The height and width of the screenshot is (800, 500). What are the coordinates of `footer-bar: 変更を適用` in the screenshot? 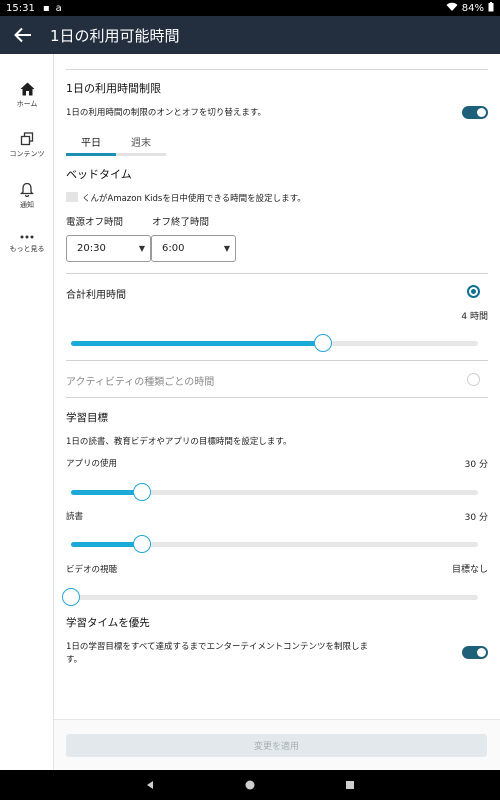 It's located at (277, 744).